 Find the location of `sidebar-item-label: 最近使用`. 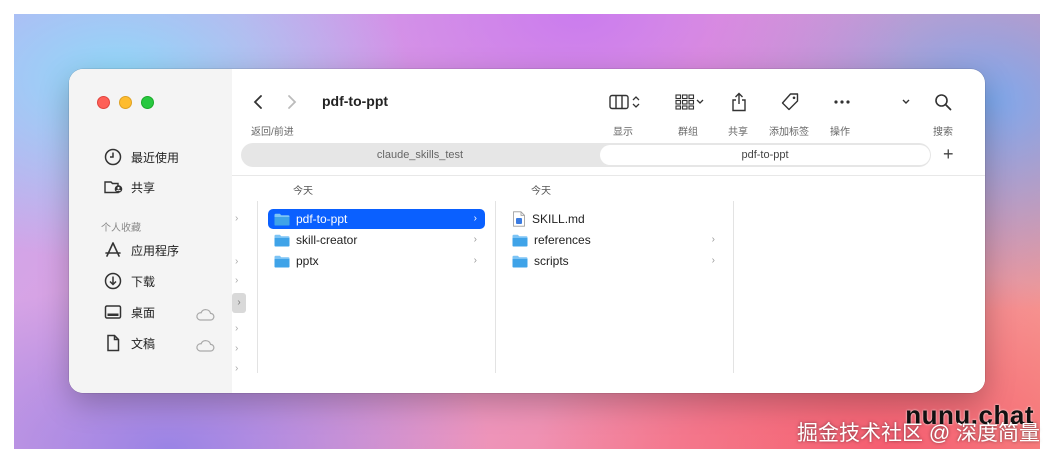

sidebar-item-label: 最近使用 is located at coordinates (155, 157).